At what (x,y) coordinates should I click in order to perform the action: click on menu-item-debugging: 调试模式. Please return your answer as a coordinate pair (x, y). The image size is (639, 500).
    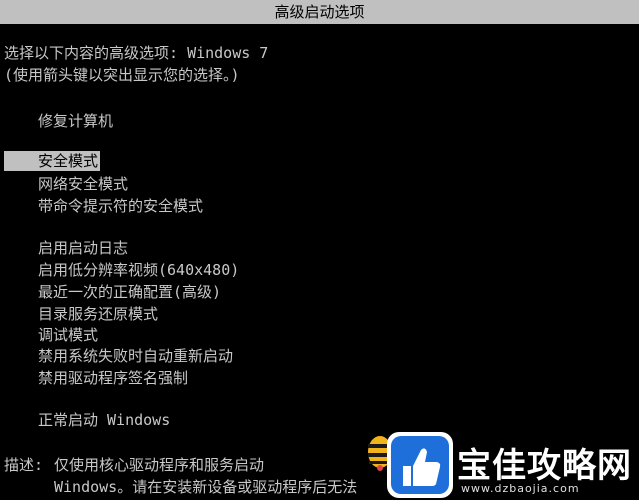
    Looking at the image, I should click on (68, 335).